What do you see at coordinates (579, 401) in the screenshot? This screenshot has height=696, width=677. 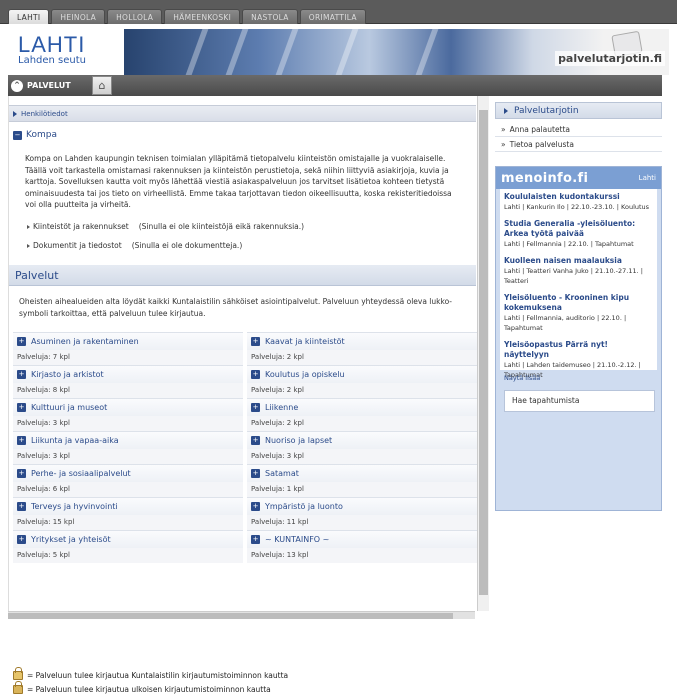 I see `search-events-button: Hae tapahtumista` at bounding box center [579, 401].